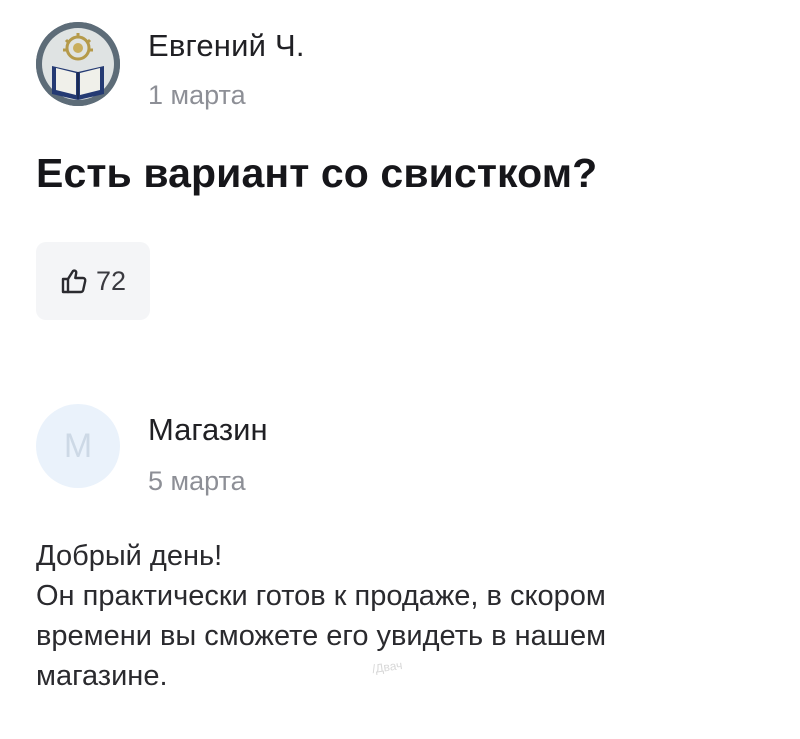 This screenshot has width=800, height=739. What do you see at coordinates (317, 173) in the screenshot?
I see `review-text: Есть вариант со свистком?` at bounding box center [317, 173].